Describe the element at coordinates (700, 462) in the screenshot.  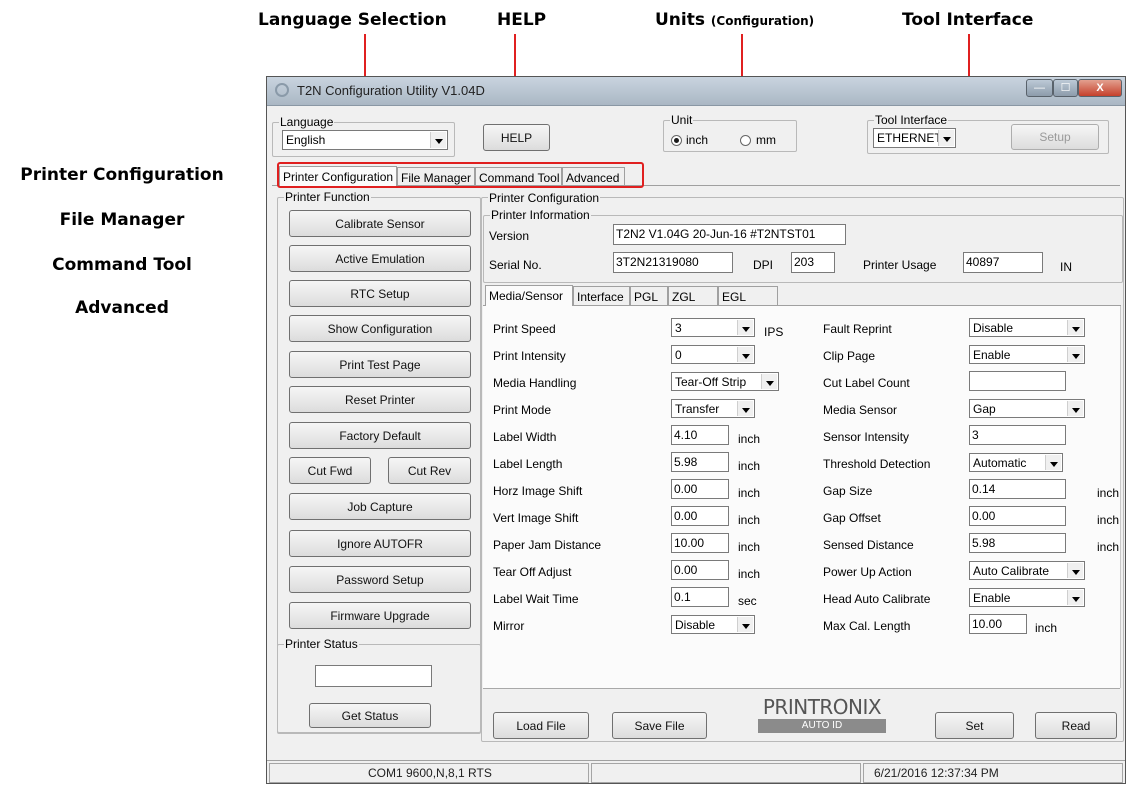
I see `label-length-field: 5.98` at that location.